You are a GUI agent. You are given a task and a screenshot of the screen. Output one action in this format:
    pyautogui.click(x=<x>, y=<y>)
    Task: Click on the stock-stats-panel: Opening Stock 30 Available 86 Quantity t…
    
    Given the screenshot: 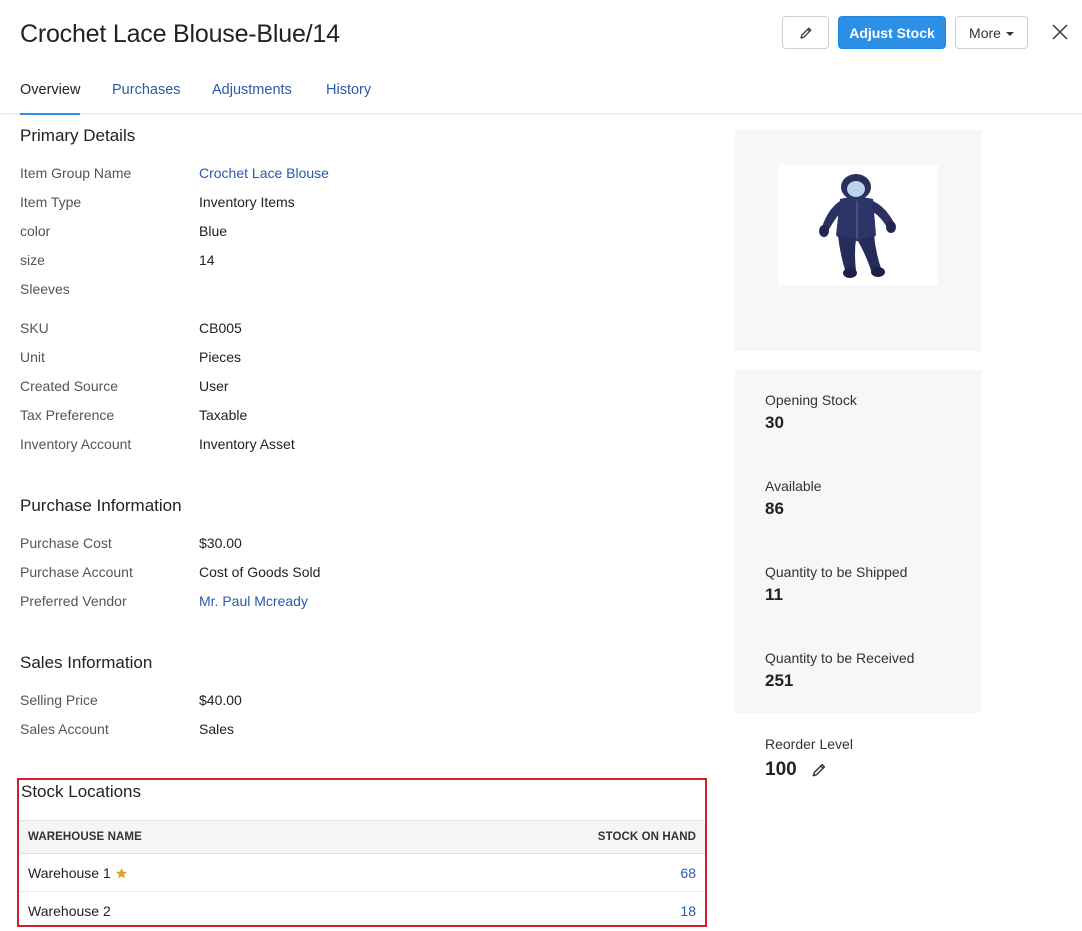 What is the action you would take?
    pyautogui.click(x=858, y=541)
    